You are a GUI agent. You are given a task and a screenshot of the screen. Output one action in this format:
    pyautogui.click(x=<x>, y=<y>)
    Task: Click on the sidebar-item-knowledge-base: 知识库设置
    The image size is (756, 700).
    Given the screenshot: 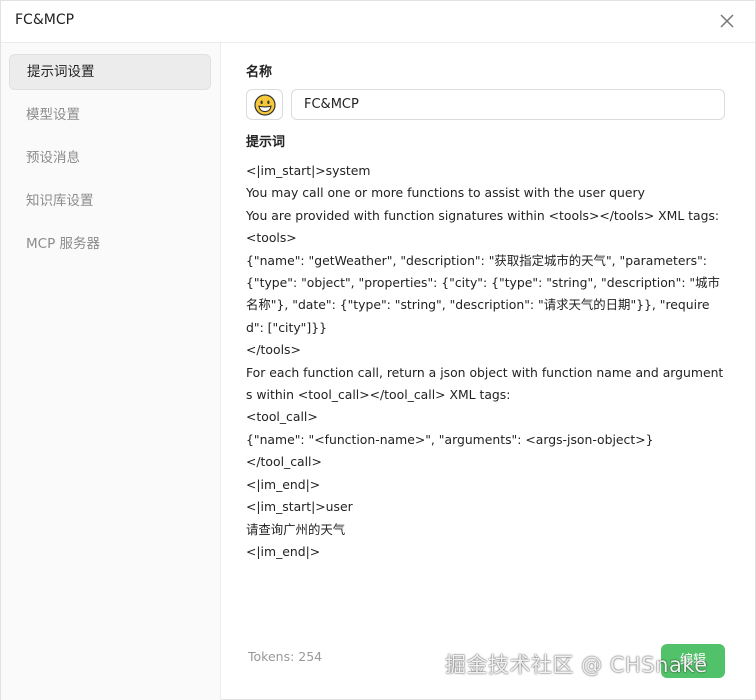 What is the action you would take?
    pyautogui.click(x=110, y=201)
    